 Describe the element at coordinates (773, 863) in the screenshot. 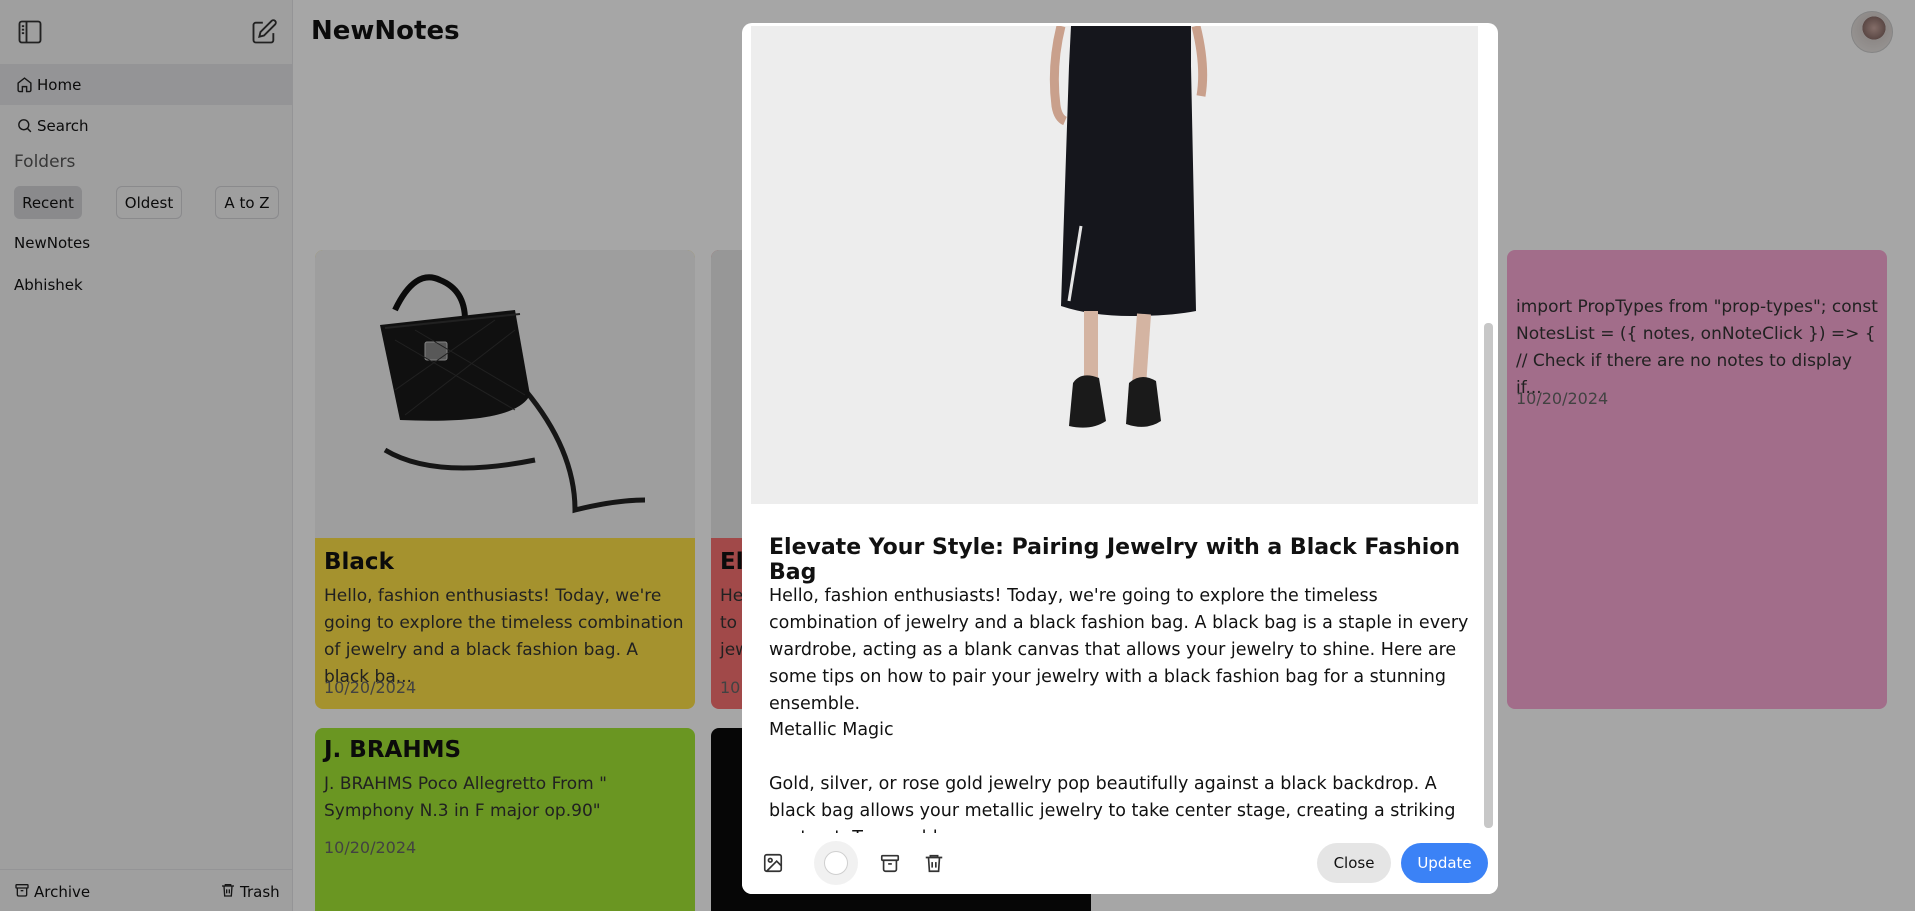

I see `add-image-icon` at that location.